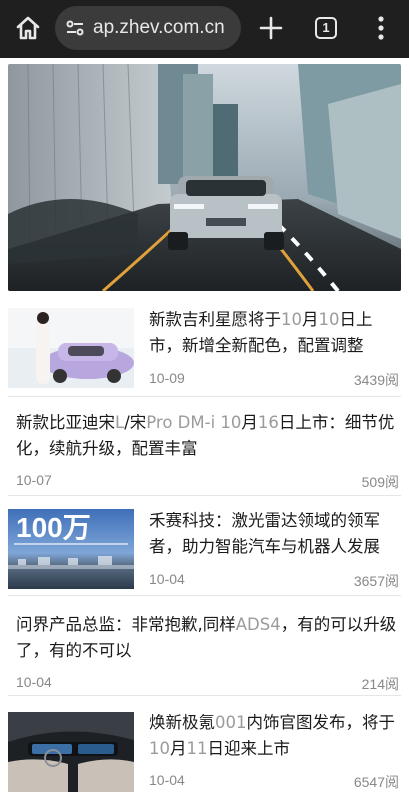 The width and height of the screenshot is (409, 800). I want to click on title-segment: 16, so click(268, 422).